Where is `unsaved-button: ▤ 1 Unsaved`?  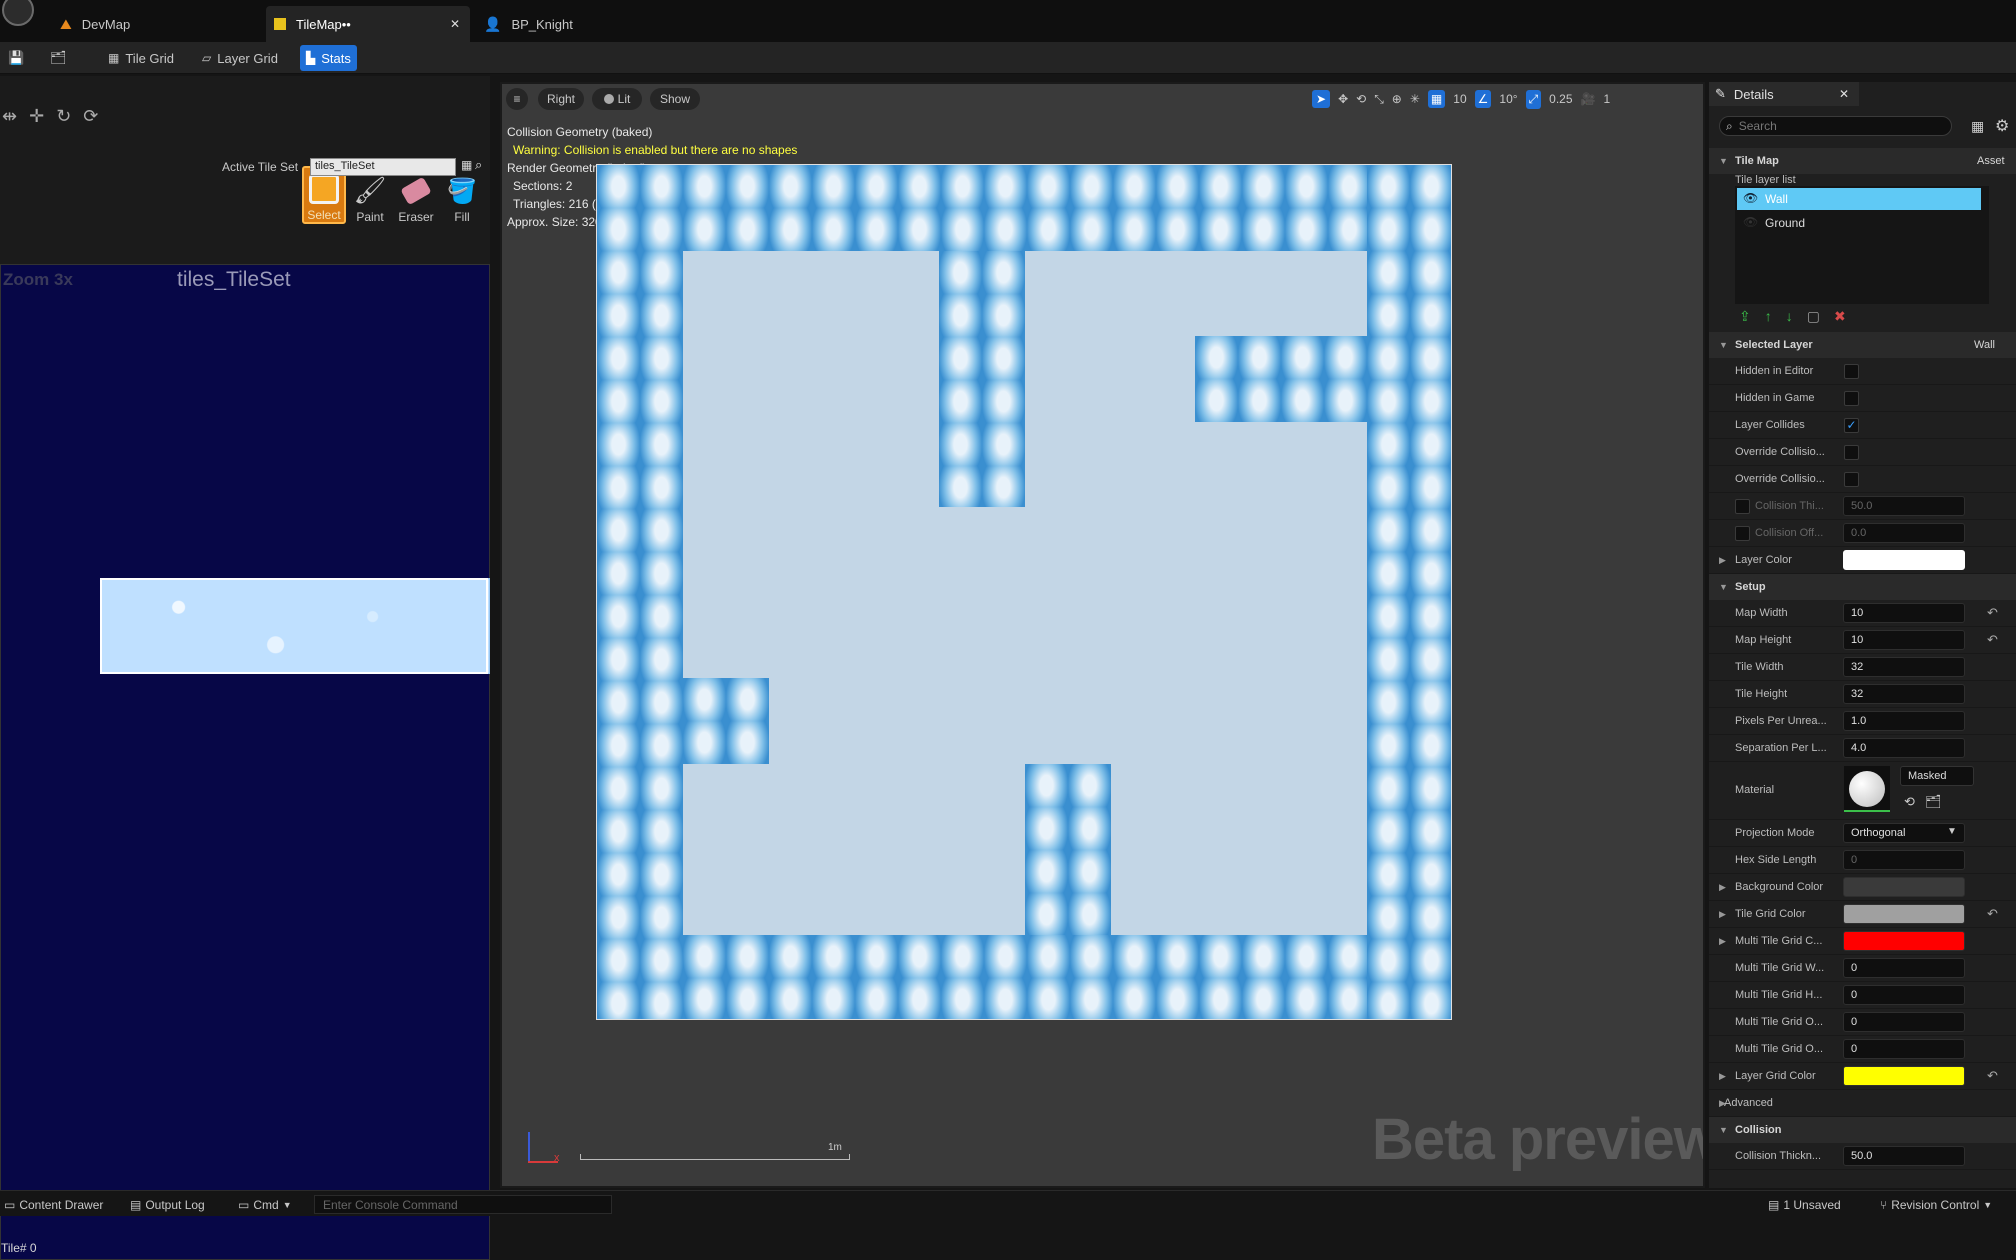
unsaved-button: ▤ 1 Unsaved is located at coordinates (1804, 1205).